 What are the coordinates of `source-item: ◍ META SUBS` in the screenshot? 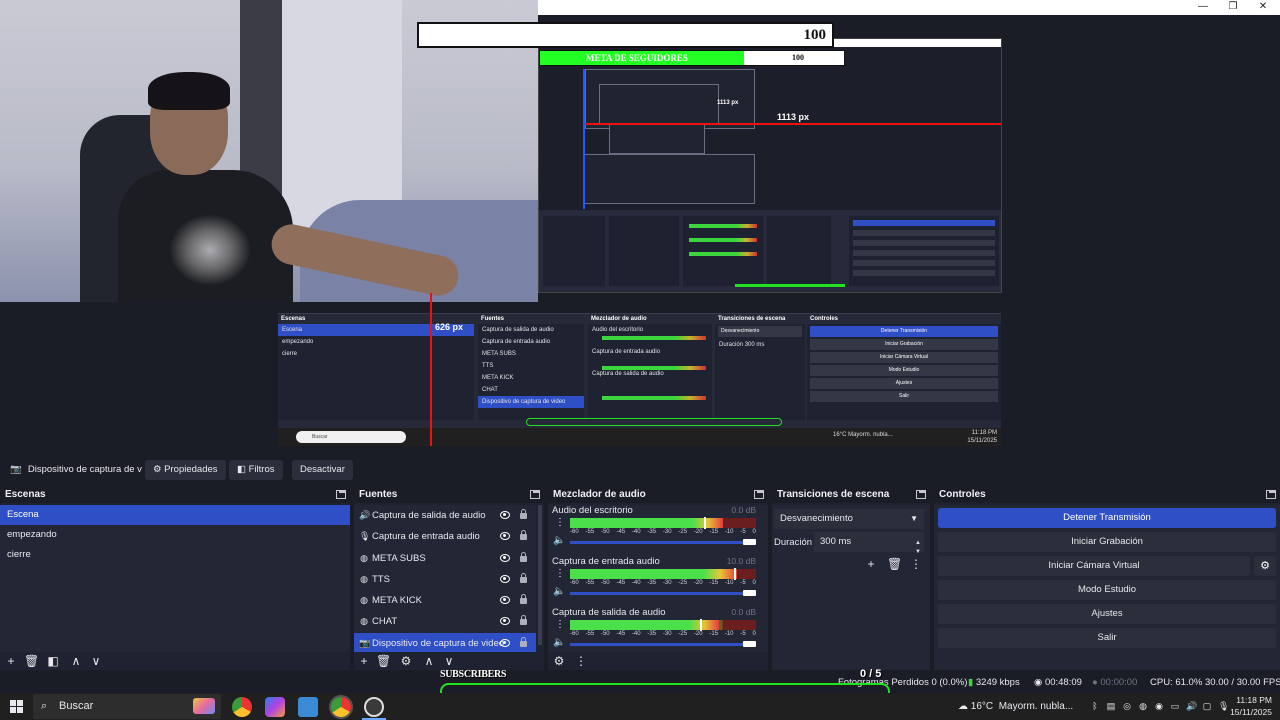 It's located at (445, 558).